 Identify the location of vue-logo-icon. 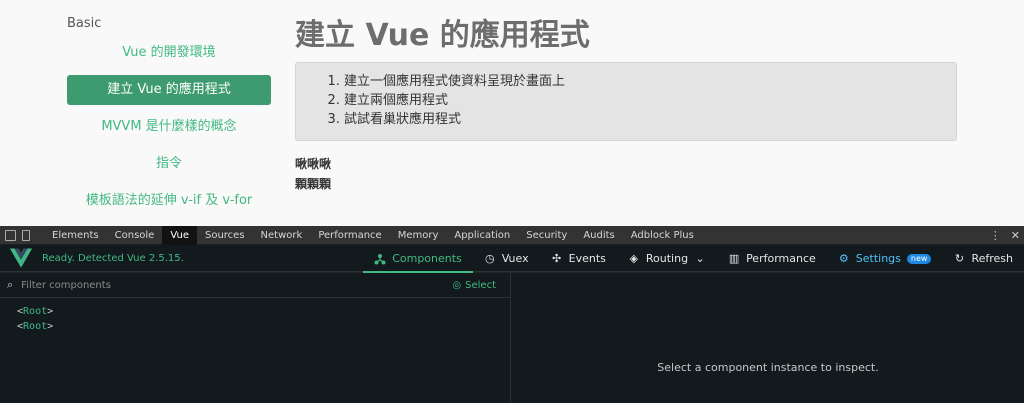
(21, 258).